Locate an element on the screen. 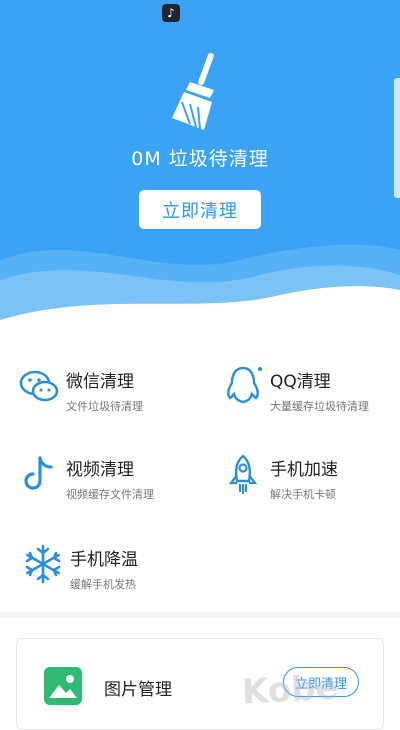 Image resolution: width=400 pixels, height=730 pixels. feature-wechat-clean: 微信清理 文件垃圾待清理 is located at coordinates (108, 405).